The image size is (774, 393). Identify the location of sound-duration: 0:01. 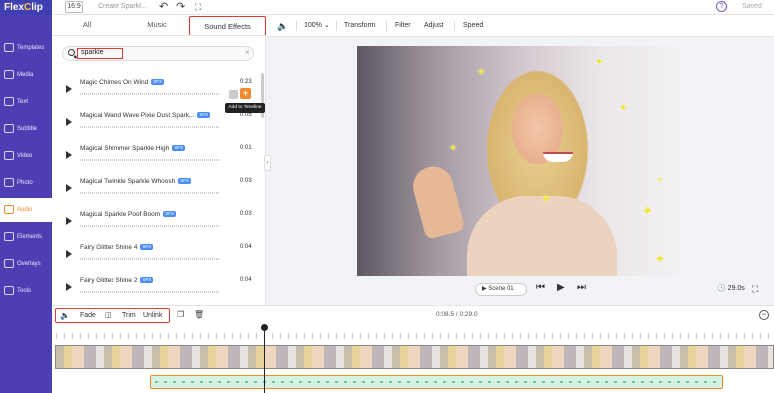
(246, 148).